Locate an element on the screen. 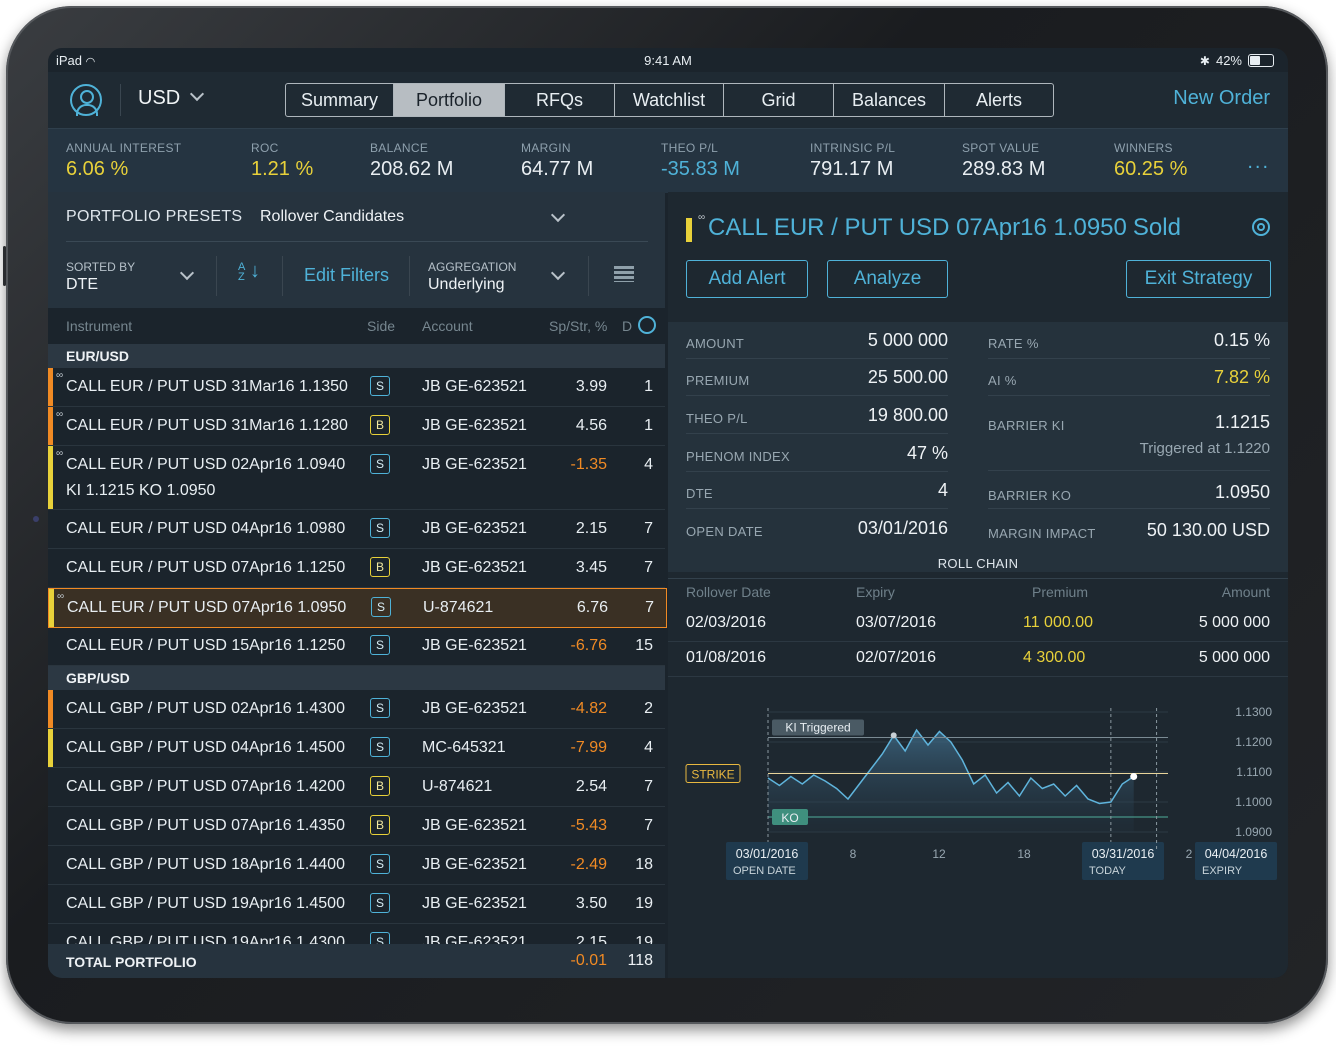  presets-label: PORTFOLIO PRESETS is located at coordinates (154, 216).